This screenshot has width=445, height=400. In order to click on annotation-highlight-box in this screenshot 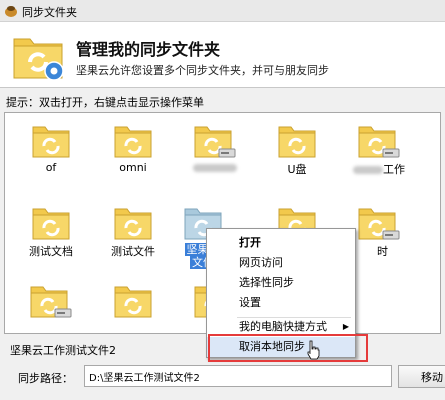, I will do `click(288, 348)`.